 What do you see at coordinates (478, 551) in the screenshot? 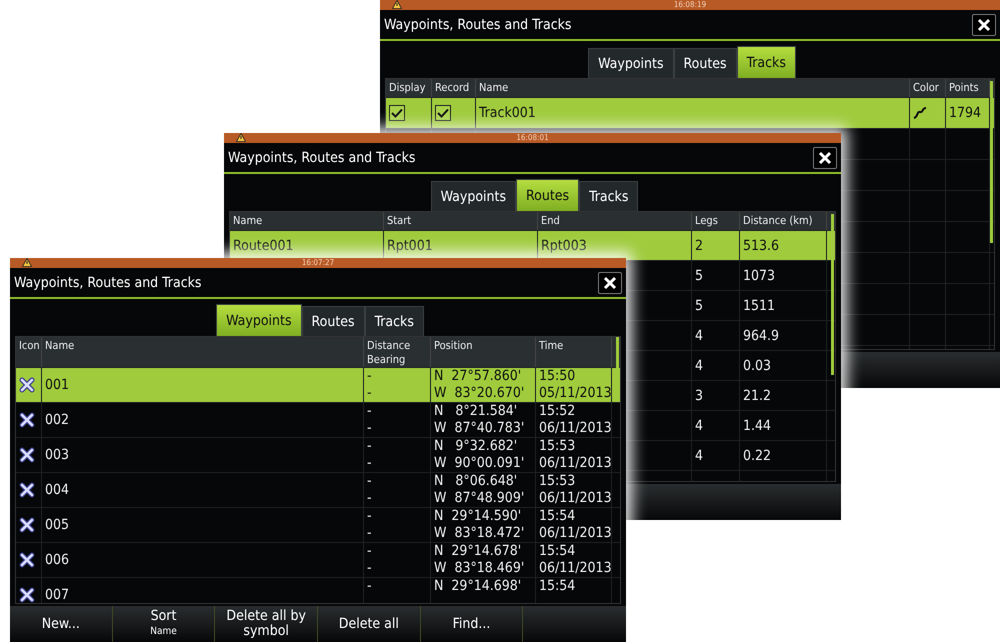
I see `table-cell: N 29°14.678'` at bounding box center [478, 551].